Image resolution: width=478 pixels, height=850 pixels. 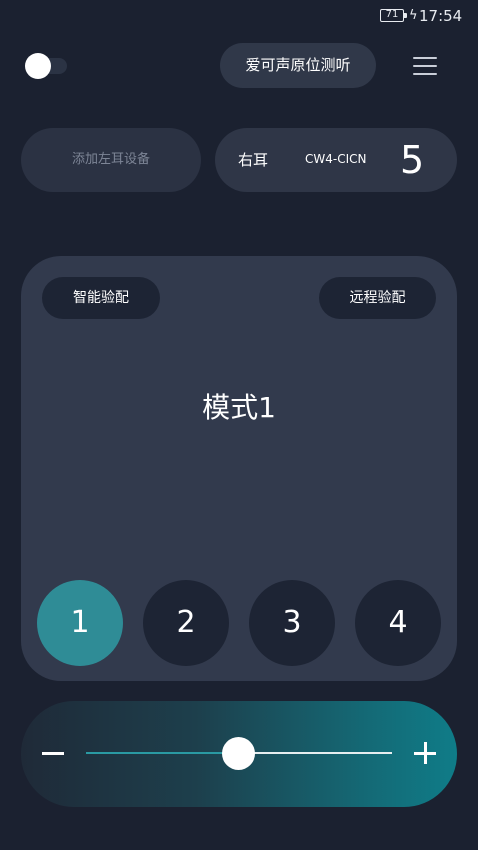 What do you see at coordinates (80, 623) in the screenshot?
I see `mode-button-1: 1` at bounding box center [80, 623].